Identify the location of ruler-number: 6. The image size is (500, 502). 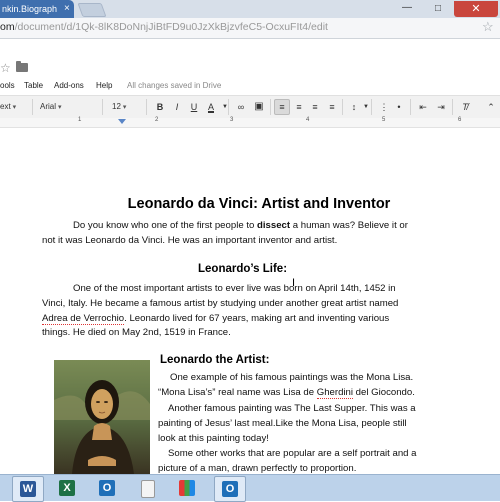
(460, 120).